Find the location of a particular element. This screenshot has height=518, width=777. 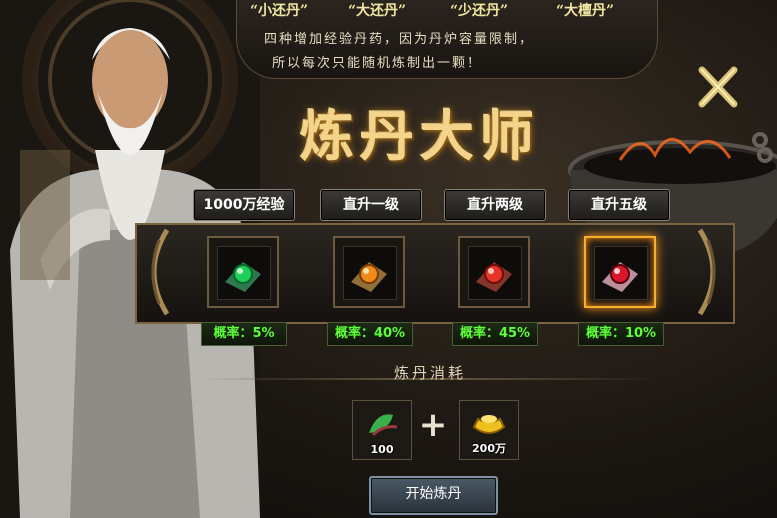

cost-slot-gold: 200万 is located at coordinates (489, 430).